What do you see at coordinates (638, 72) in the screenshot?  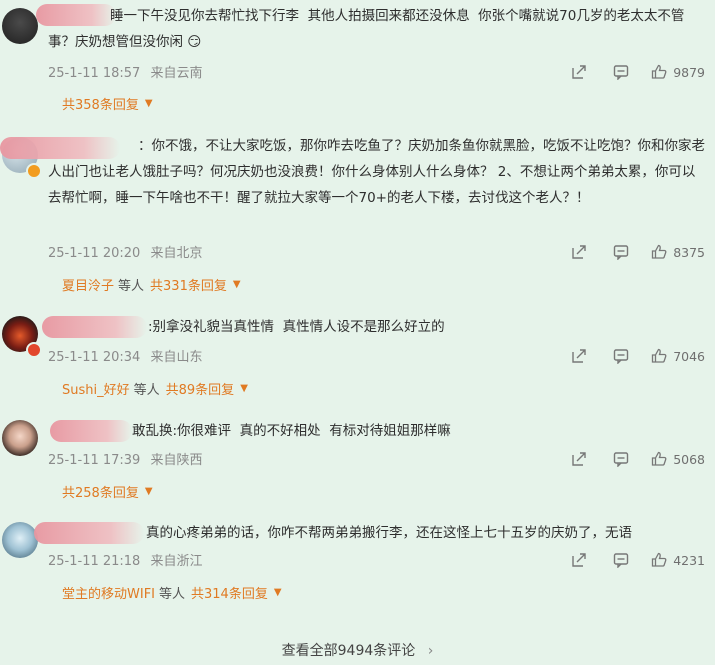 I see `comment-actions: 9879` at bounding box center [638, 72].